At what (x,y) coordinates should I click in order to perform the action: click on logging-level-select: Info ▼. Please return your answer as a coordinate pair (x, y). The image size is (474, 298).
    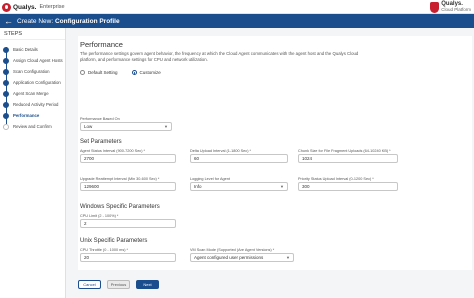
    Looking at the image, I should click on (239, 186).